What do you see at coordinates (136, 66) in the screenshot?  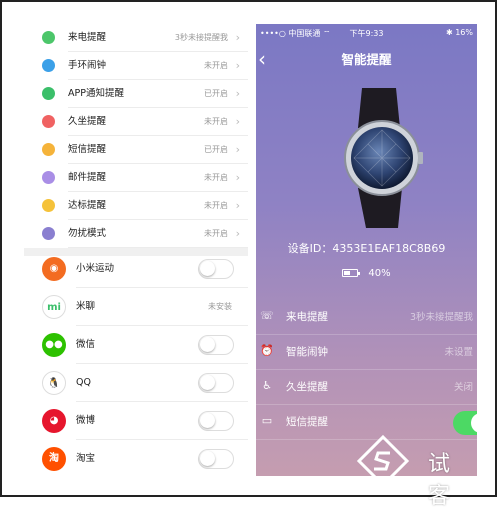 I see `notify-item: 手环闹钟 未开启 ›` at bounding box center [136, 66].